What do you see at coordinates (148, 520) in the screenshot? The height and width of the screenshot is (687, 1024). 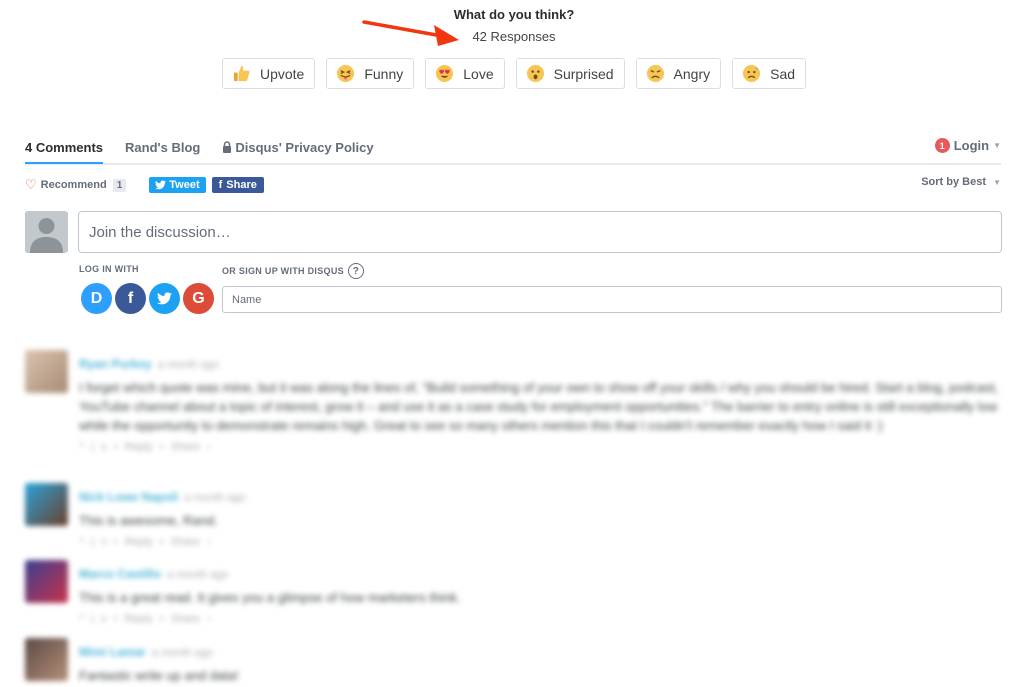 I see `comment-text: This is awesome, Rand.` at bounding box center [148, 520].